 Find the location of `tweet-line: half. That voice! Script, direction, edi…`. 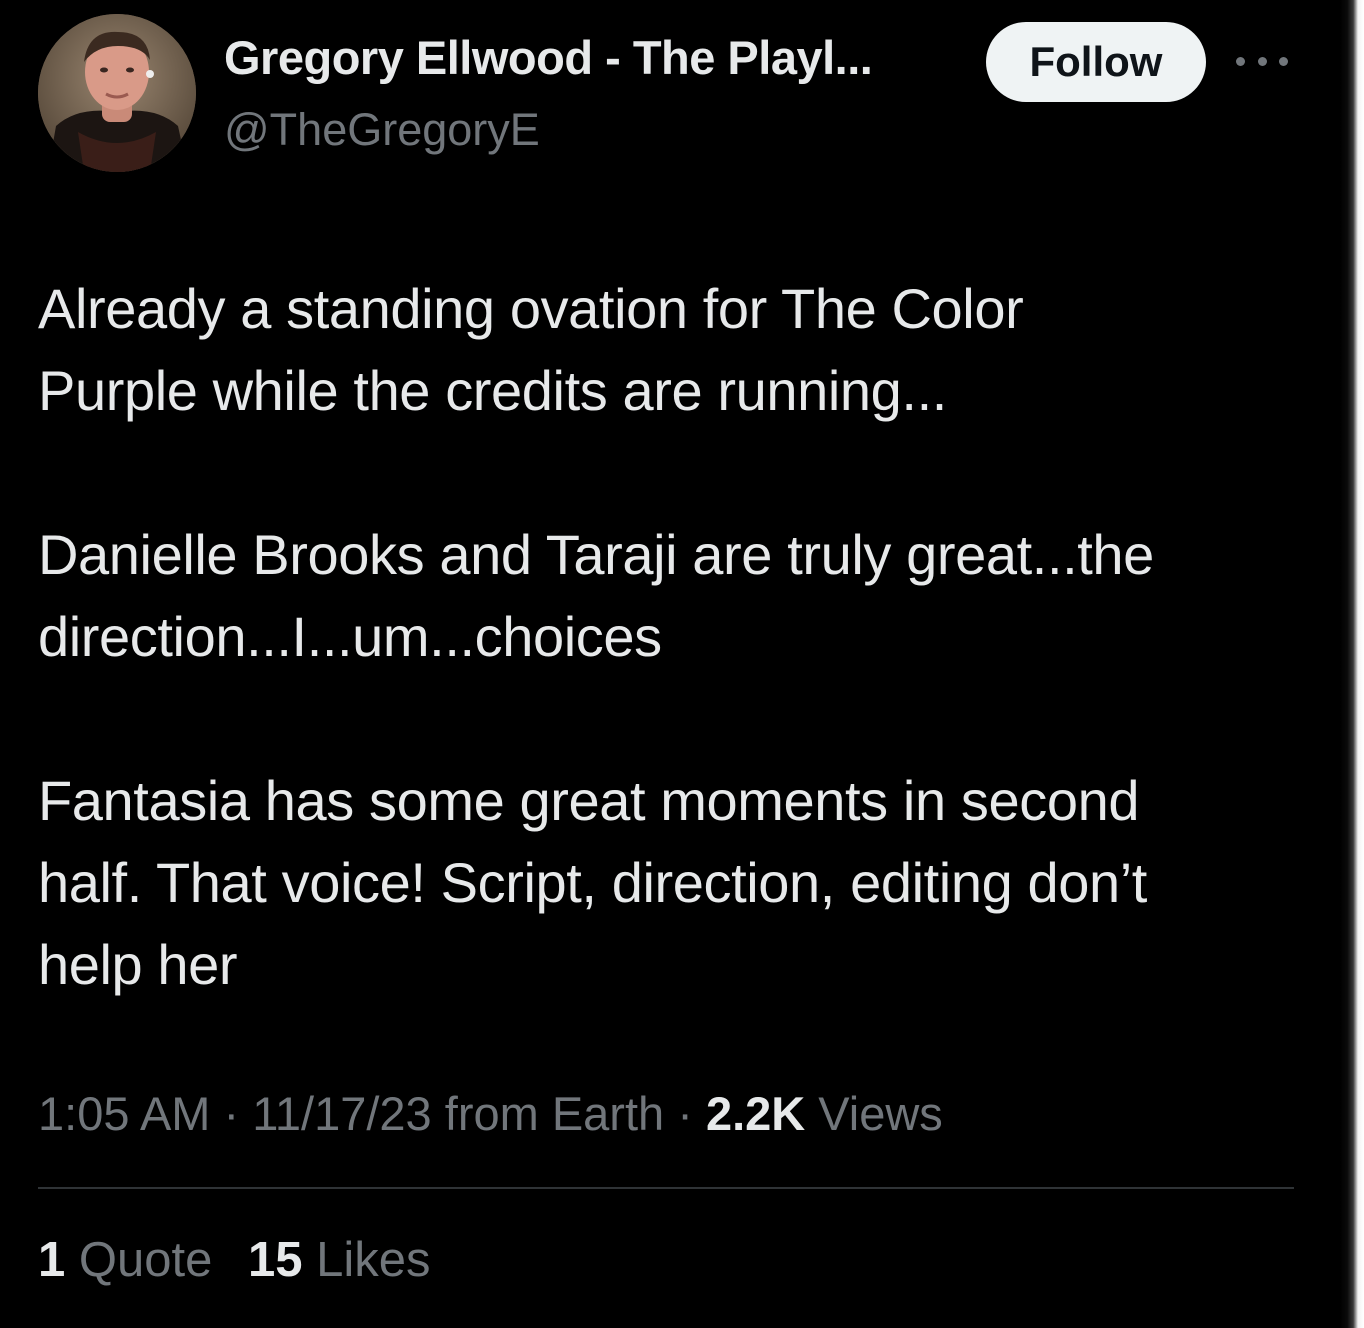

tweet-line: half. That voice! Script, direction, edi… is located at coordinates (592, 882).